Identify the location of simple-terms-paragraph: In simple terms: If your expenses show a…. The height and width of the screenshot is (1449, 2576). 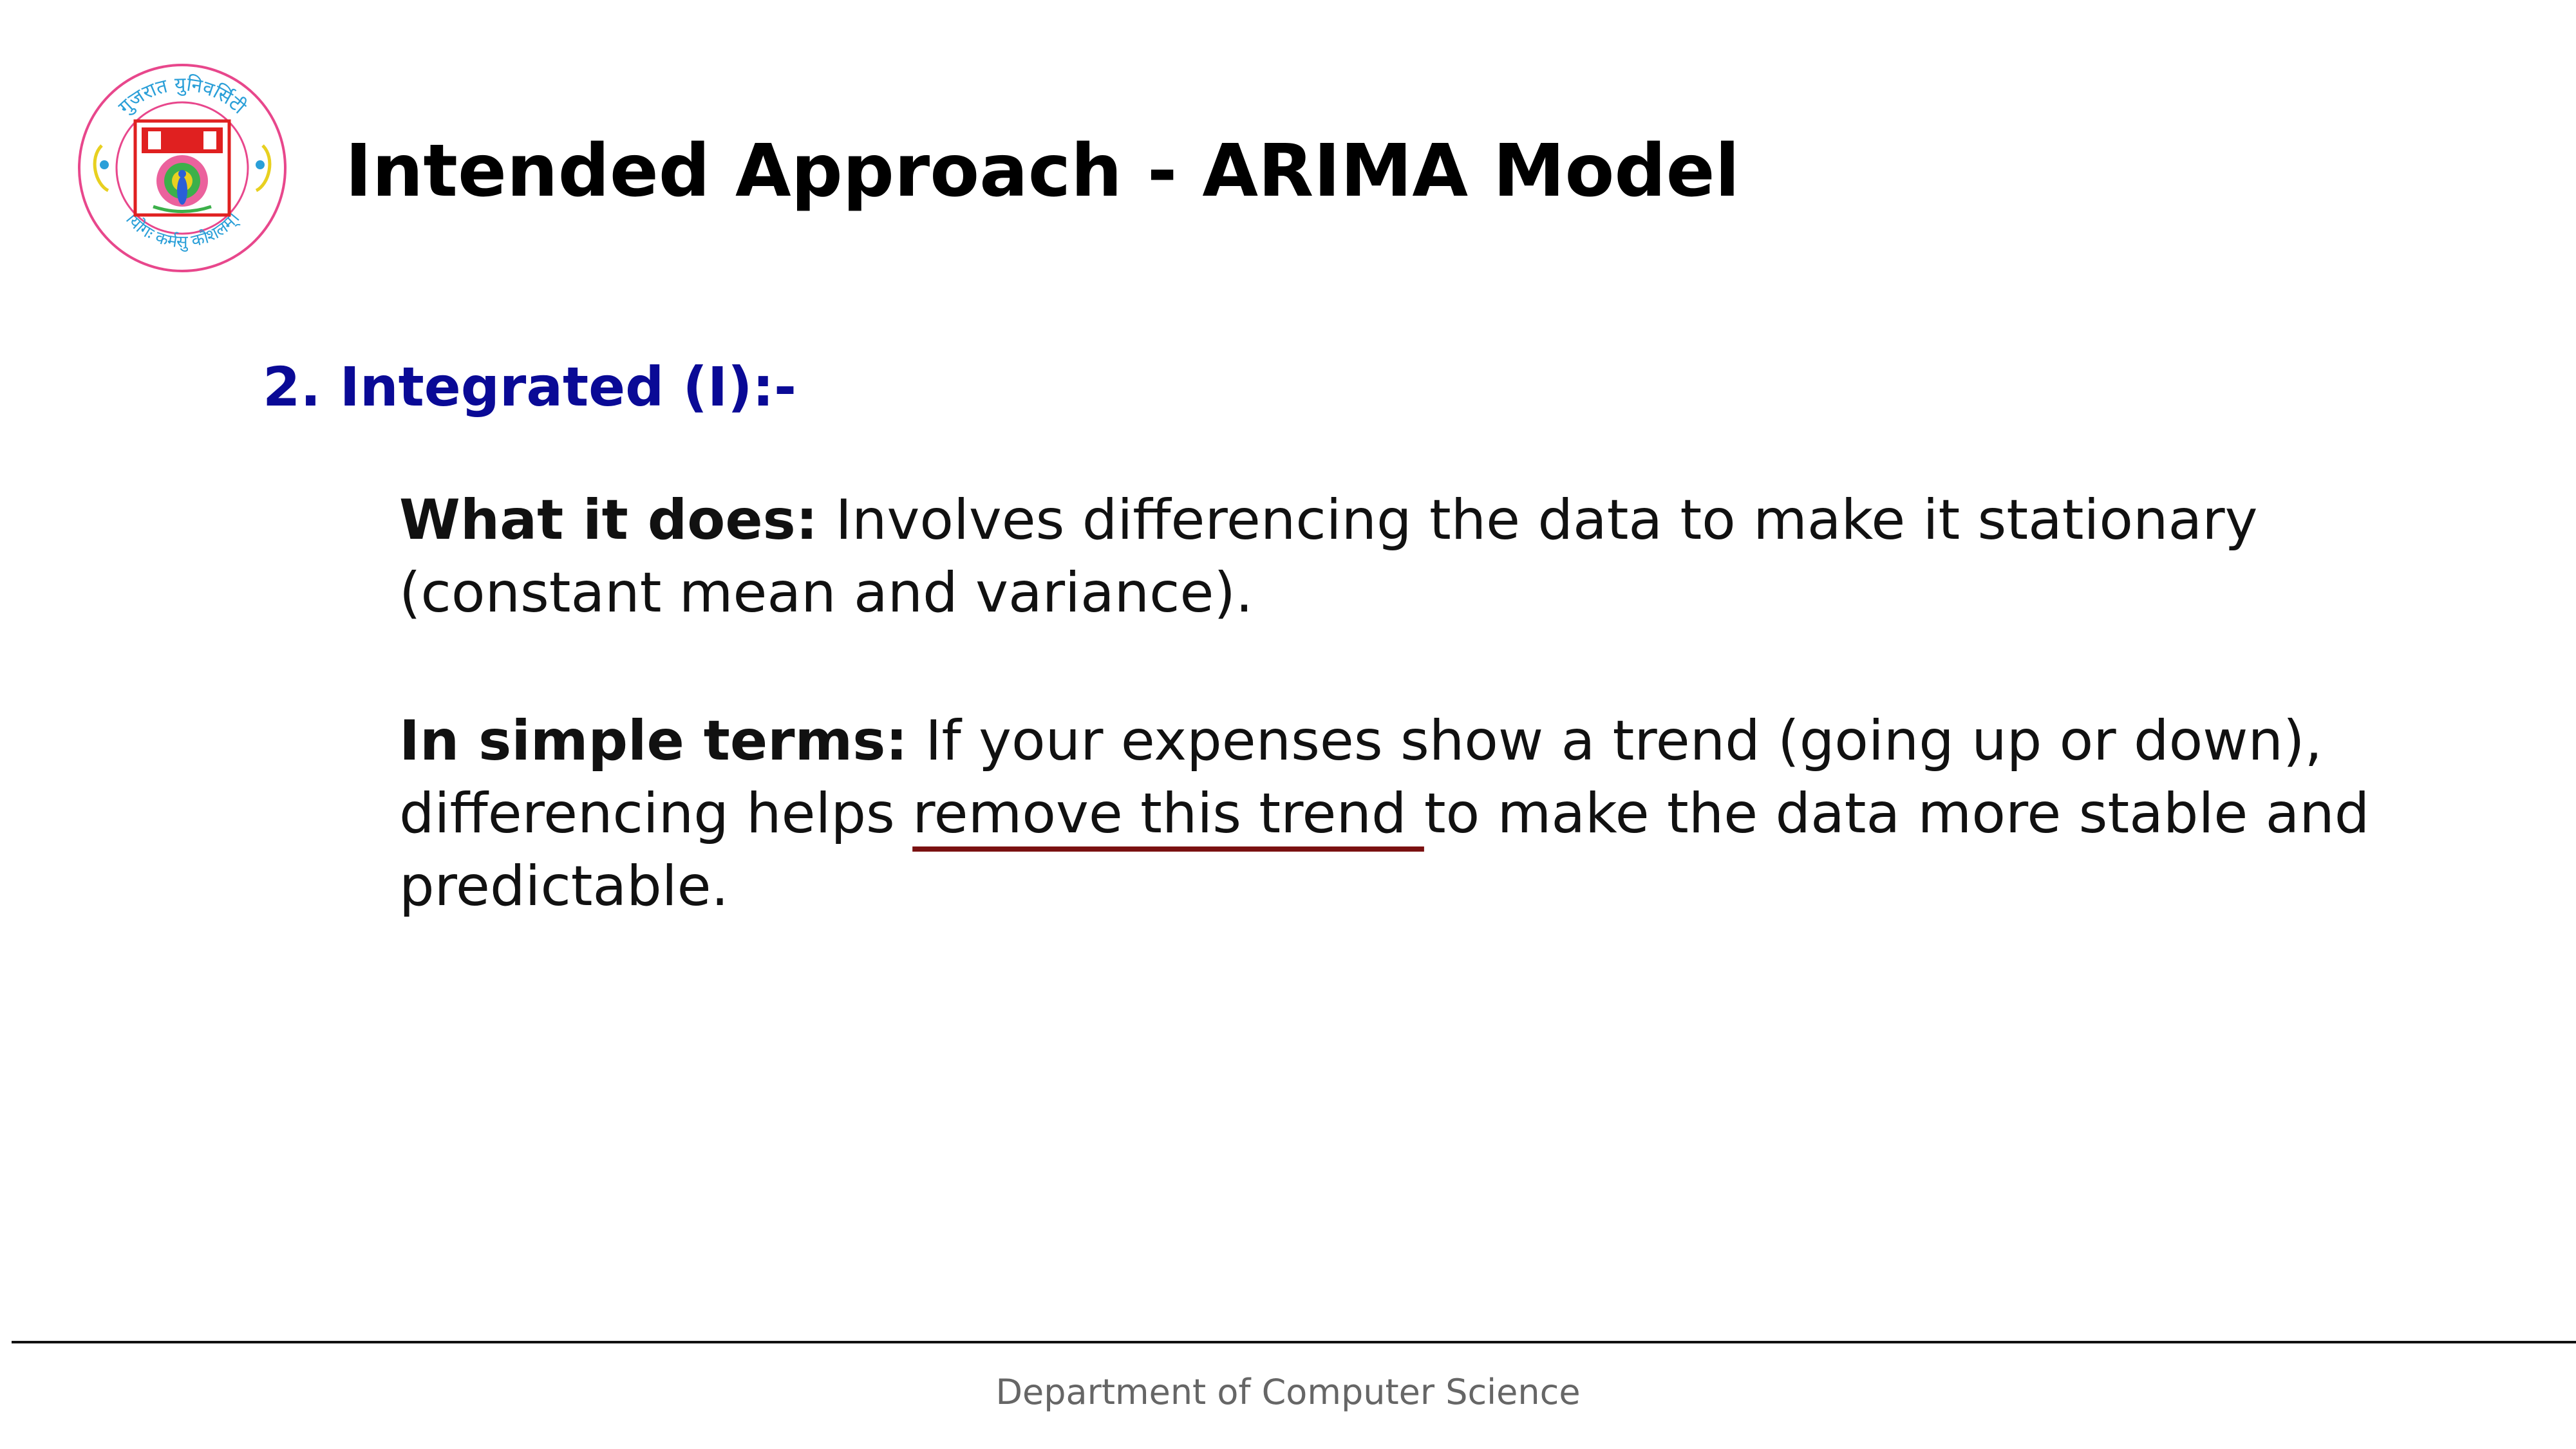
(1429, 814).